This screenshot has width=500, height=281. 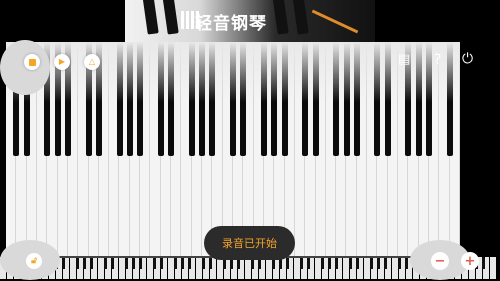 I want to click on metronome-icon: △, so click(x=92, y=61).